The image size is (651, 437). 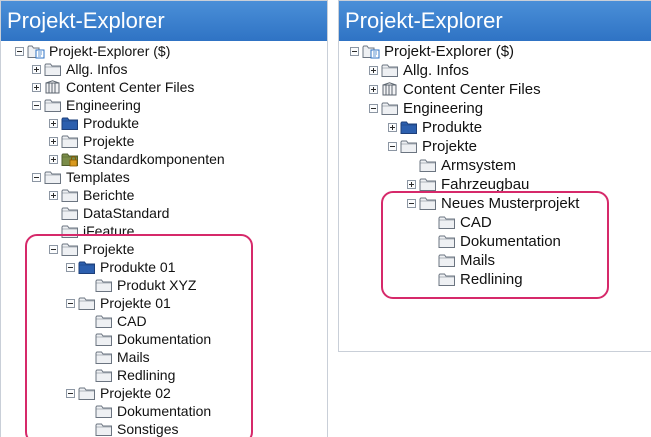 I want to click on tree-node: Standardkomponenten, so click(x=164, y=159).